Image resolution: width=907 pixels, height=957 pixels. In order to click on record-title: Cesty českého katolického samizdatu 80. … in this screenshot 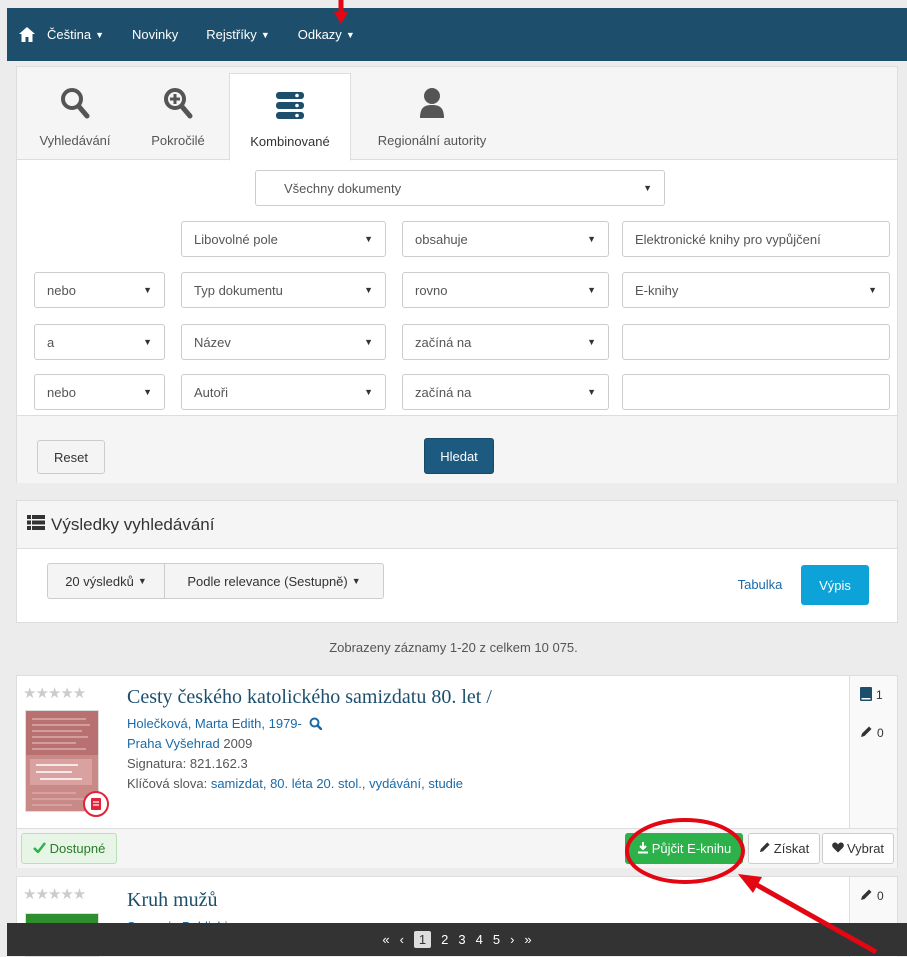, I will do `click(309, 697)`.